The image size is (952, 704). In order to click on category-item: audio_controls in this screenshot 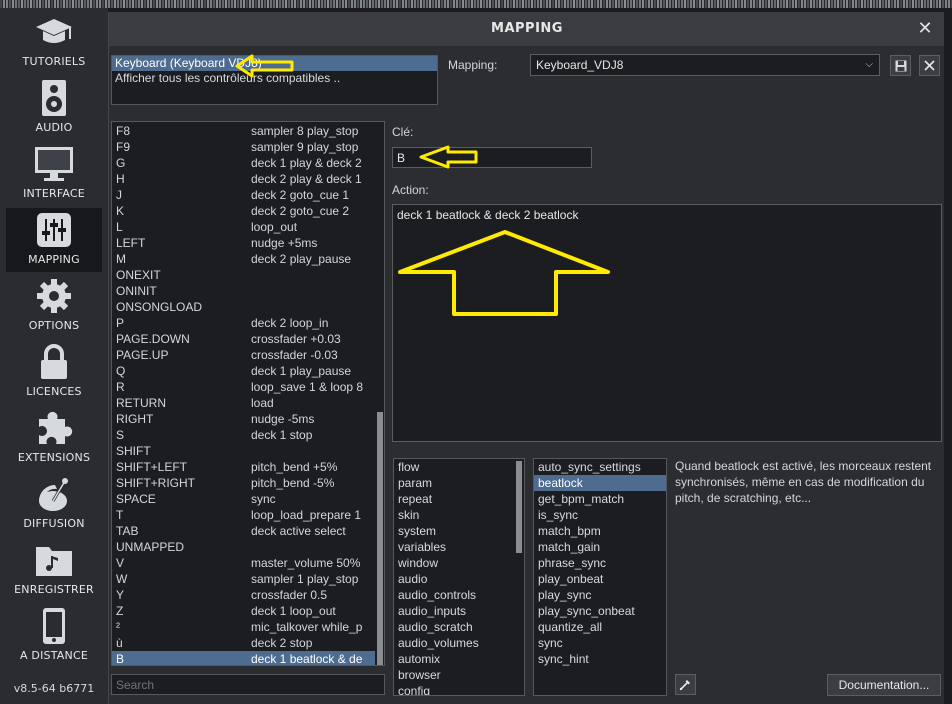, I will do `click(459, 595)`.